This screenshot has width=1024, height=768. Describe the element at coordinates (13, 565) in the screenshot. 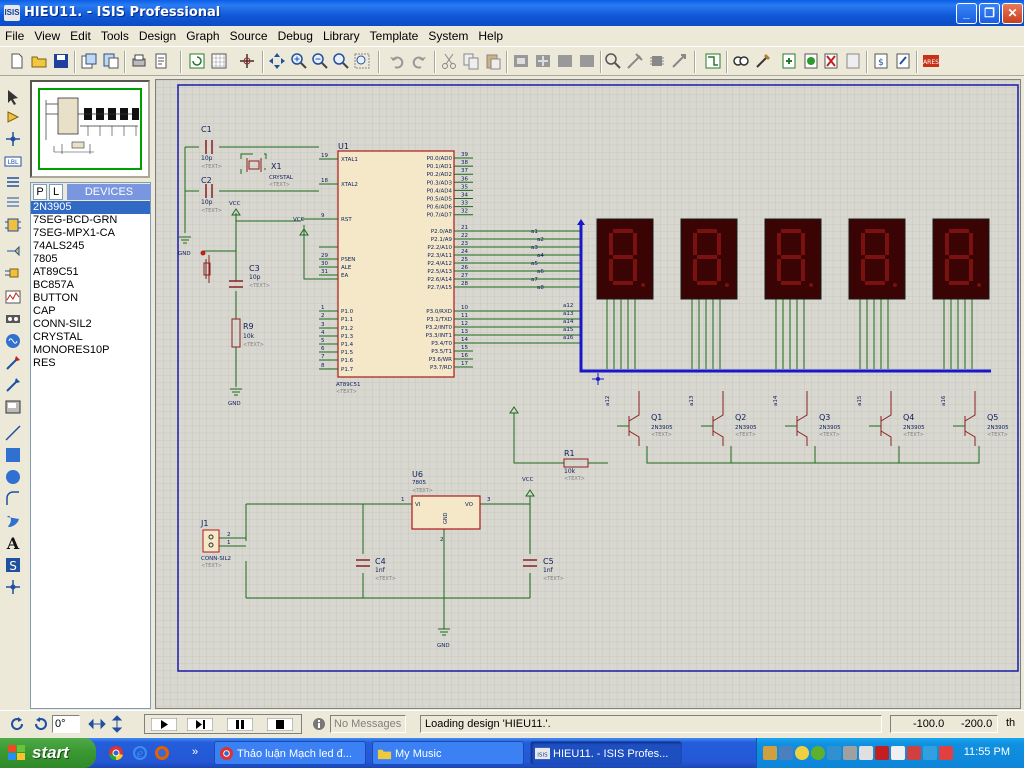

I see `symbol-tool-icon: S` at that location.